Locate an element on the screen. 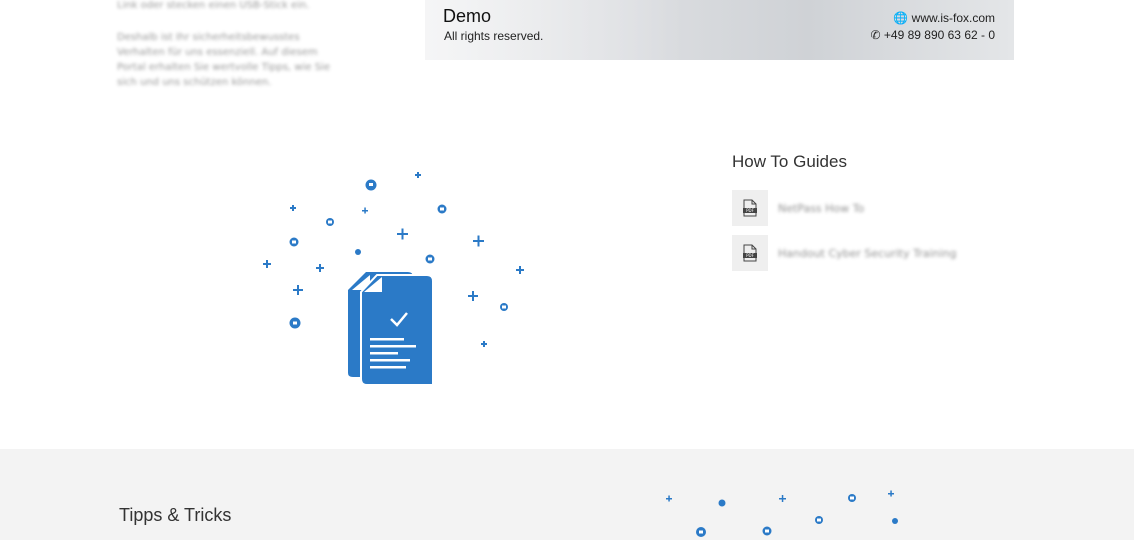 Image resolution: width=1134 pixels, height=540 pixels. intro-text-top: Link oder stecken einen USB-Stick ein. is located at coordinates (213, 5).